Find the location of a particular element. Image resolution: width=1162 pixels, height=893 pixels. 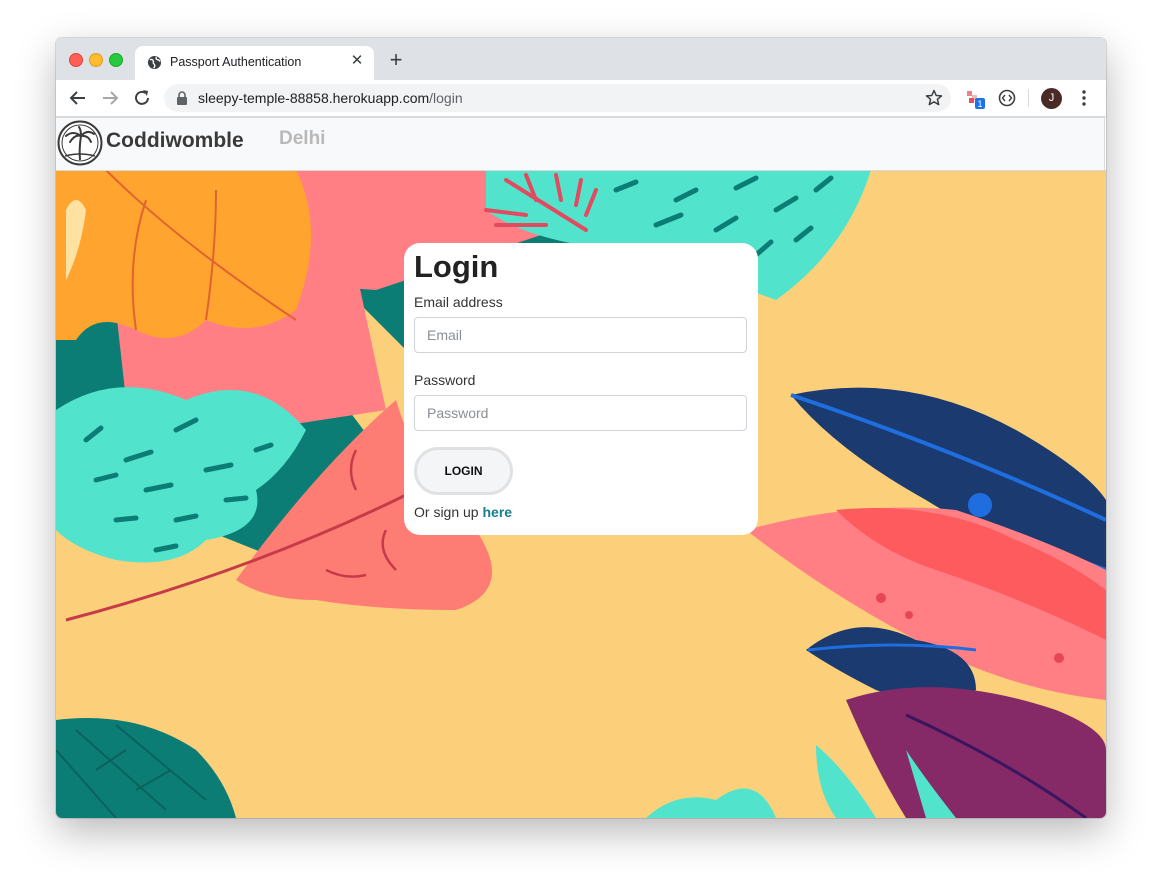

tab-passport-authentication: Passport Authentication ✕ is located at coordinates (254, 63).